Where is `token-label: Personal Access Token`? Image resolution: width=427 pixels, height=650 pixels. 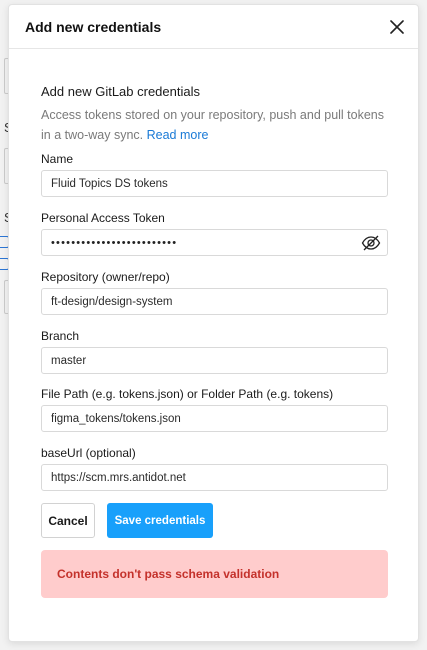
token-label: Personal Access Token is located at coordinates (103, 218).